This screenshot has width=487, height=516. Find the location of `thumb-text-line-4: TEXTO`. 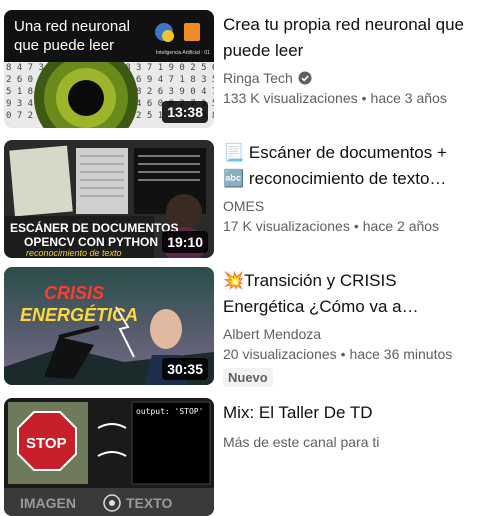

thumb-text-line-4: TEXTO is located at coordinates (149, 503).